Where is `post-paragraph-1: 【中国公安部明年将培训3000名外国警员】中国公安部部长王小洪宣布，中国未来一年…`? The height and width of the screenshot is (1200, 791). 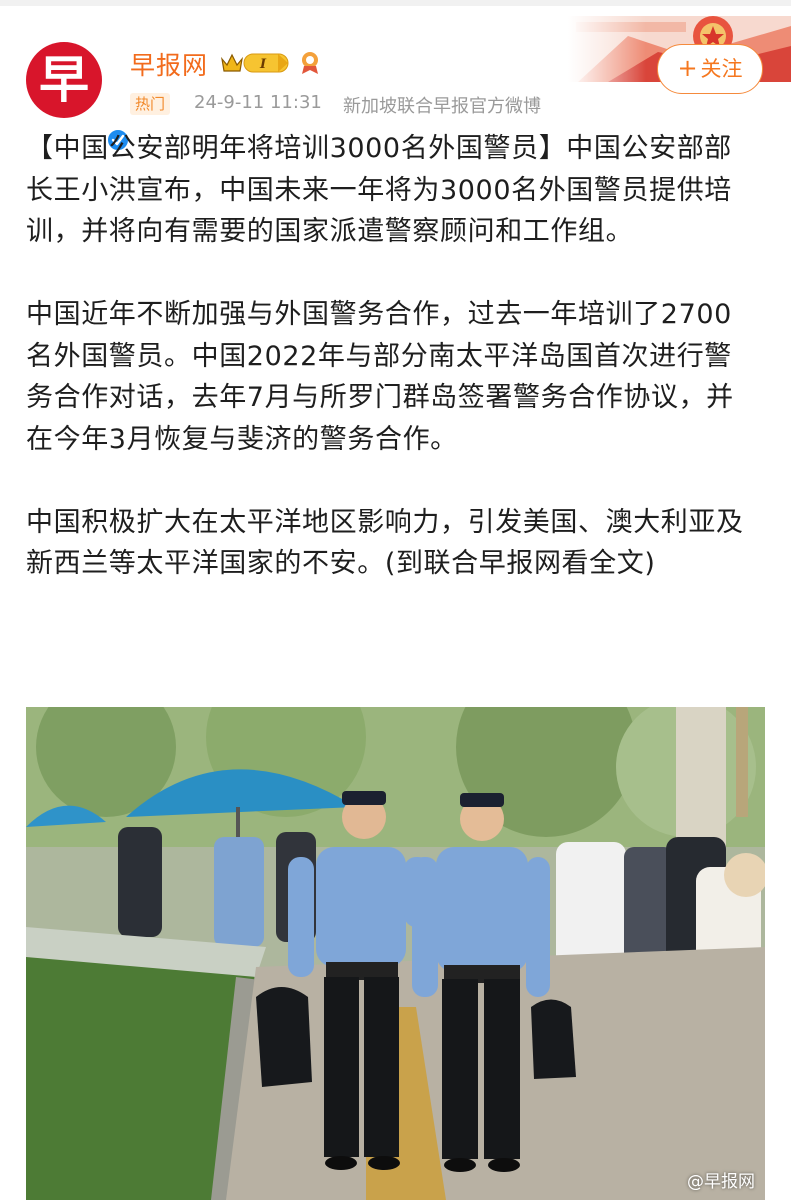 post-paragraph-1: 【中国公安部明年将培训3000名外国警员】中国公安部部长王小洪宣布，中国未来一年… is located at coordinates (379, 190).